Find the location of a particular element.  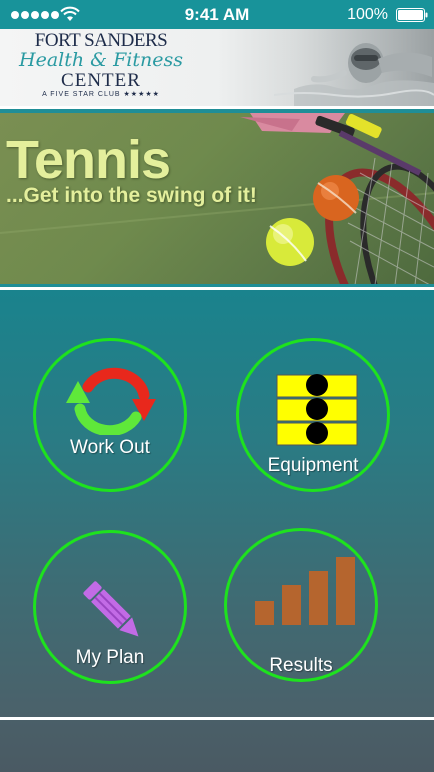

weight-stack-icon is located at coordinates (317, 410).